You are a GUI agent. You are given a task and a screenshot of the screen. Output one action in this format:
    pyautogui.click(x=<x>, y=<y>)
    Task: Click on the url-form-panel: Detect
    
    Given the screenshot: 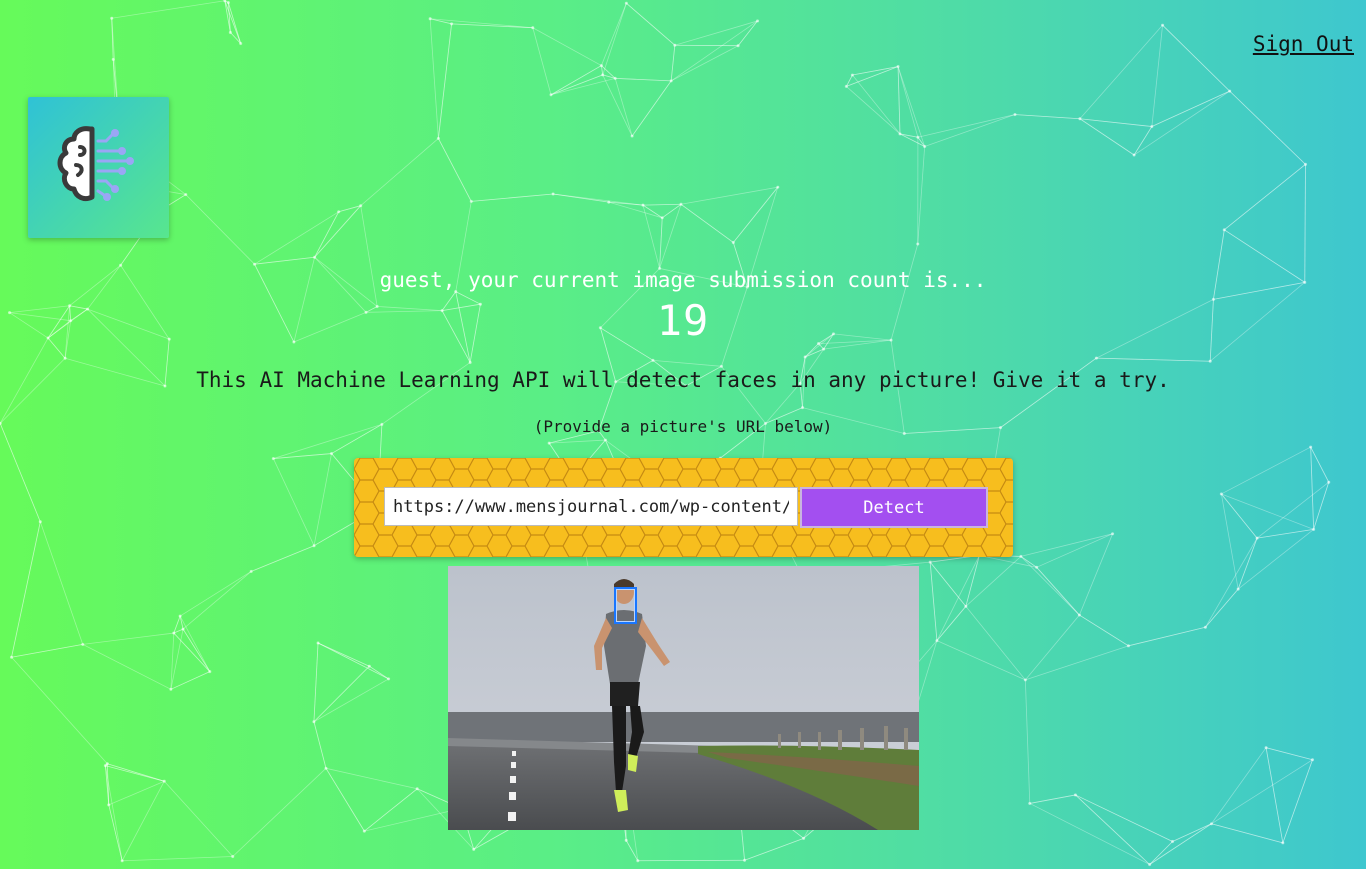 What is the action you would take?
    pyautogui.click(x=683, y=507)
    